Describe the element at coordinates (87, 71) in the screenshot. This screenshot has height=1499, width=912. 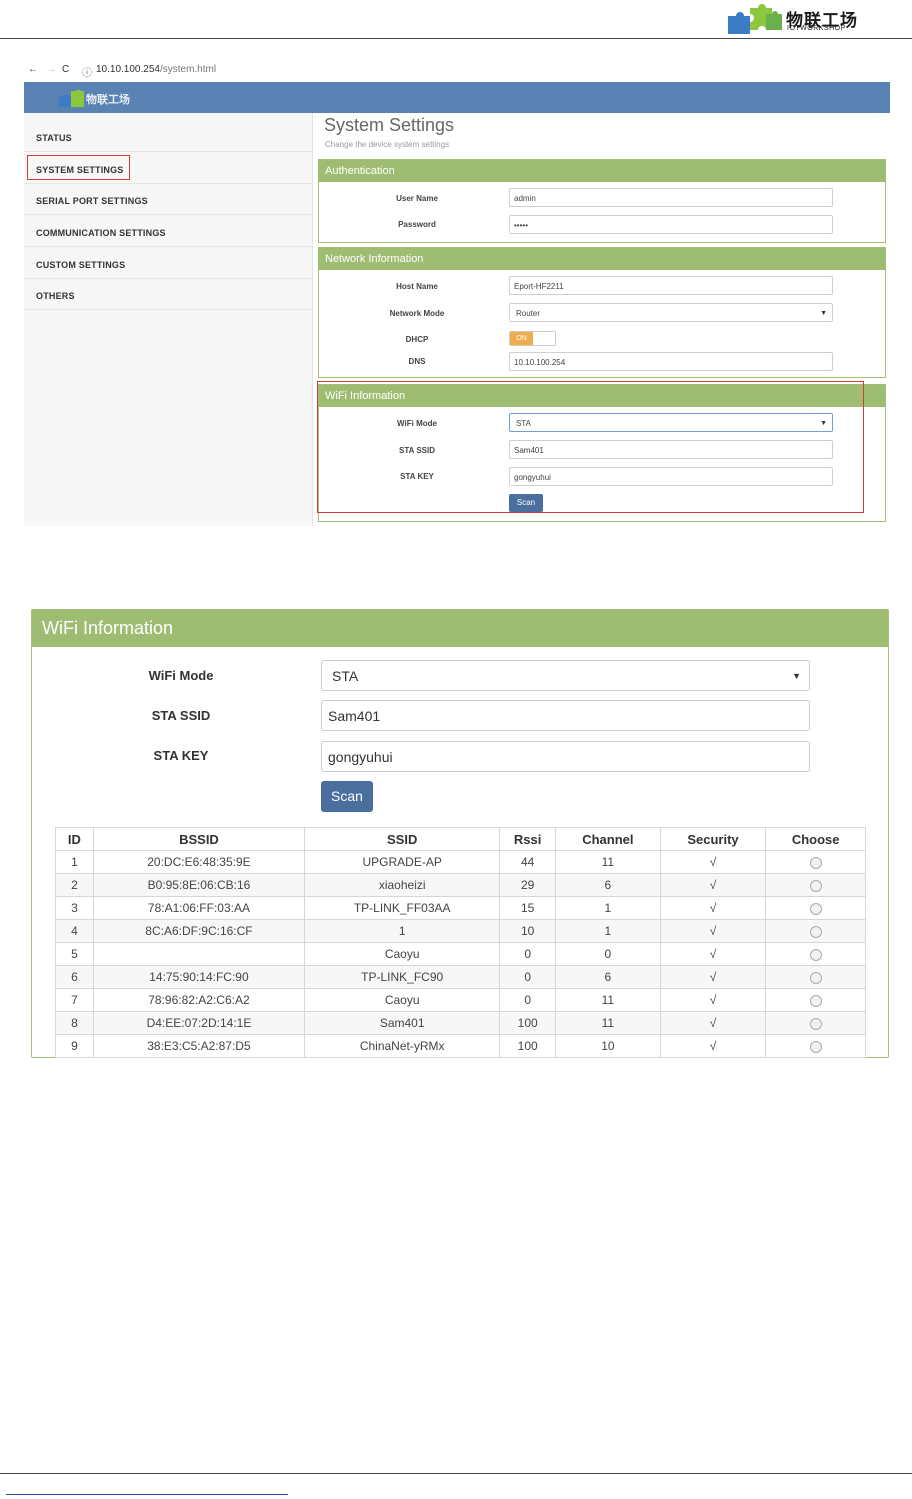
I see `info-icon: ⓘ` at that location.